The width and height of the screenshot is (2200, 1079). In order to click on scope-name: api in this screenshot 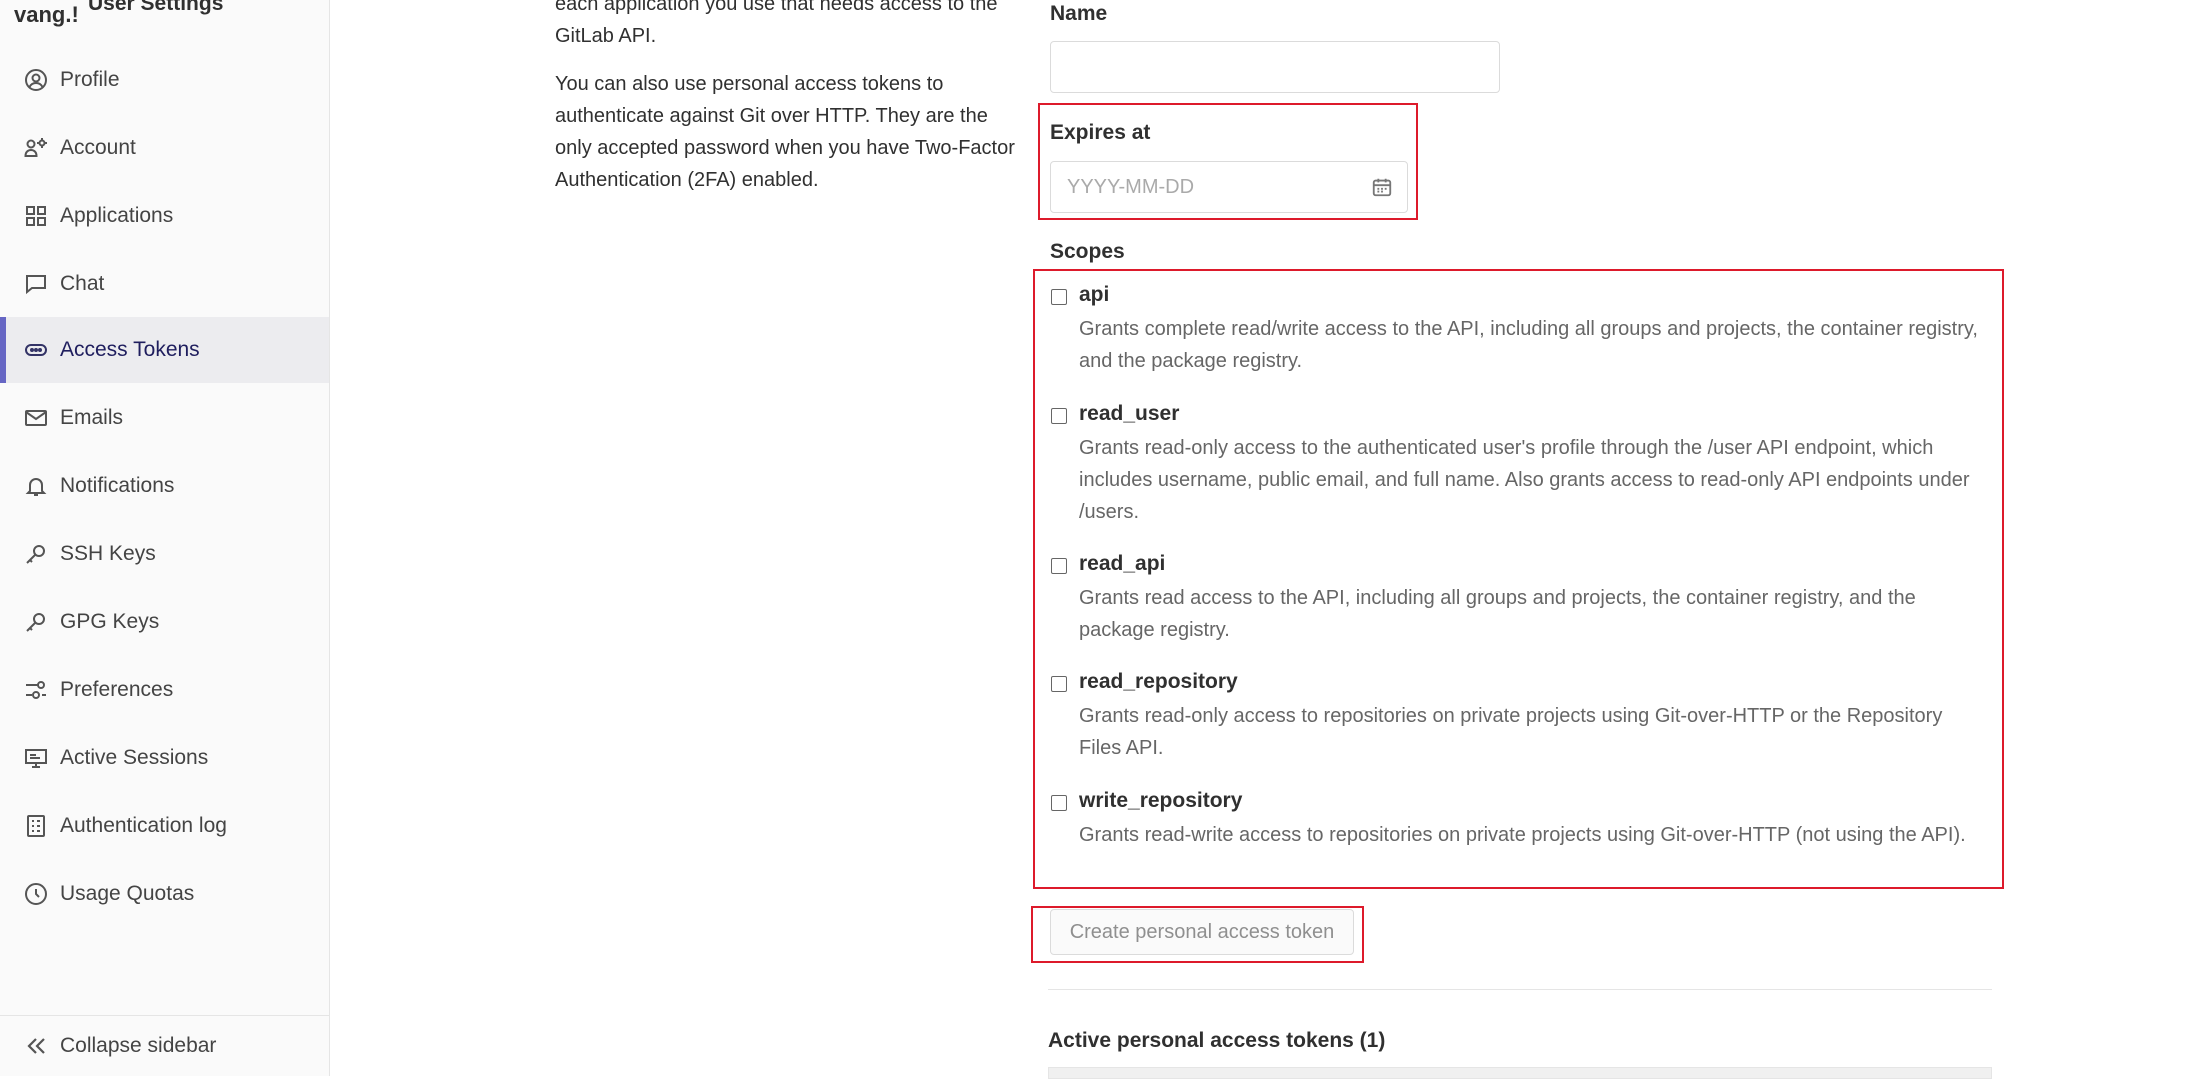, I will do `click(1094, 294)`.